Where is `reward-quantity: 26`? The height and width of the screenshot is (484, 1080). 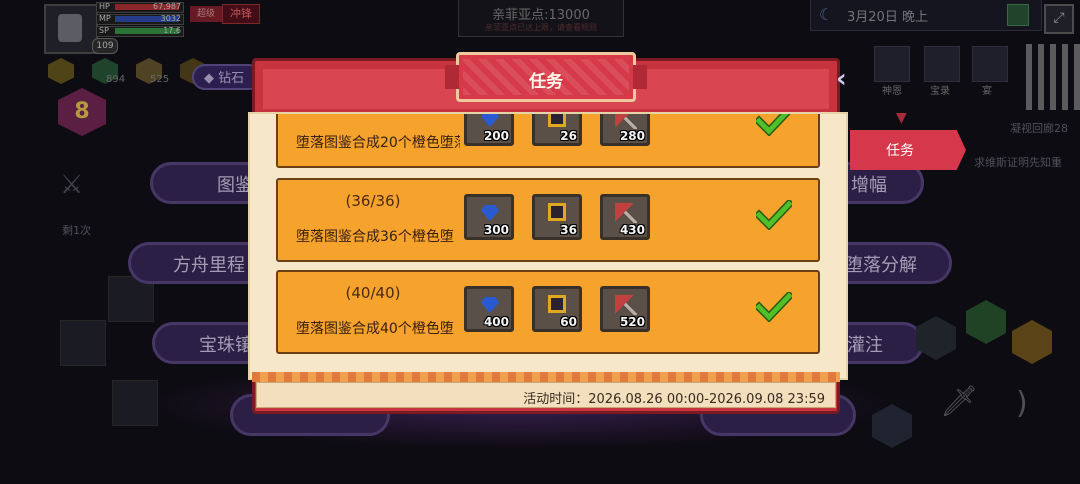 reward-quantity: 26 is located at coordinates (568, 136).